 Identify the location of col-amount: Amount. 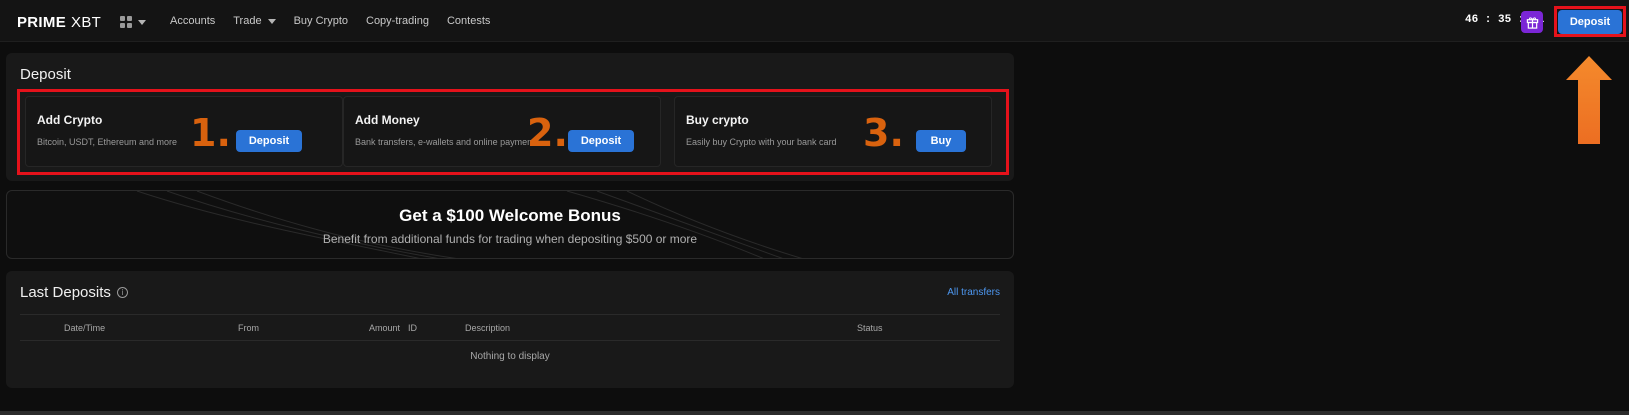
(384, 328).